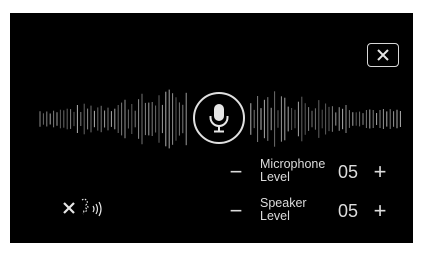  I want to click on microphone-level-decrease-button: −, so click(236, 172).